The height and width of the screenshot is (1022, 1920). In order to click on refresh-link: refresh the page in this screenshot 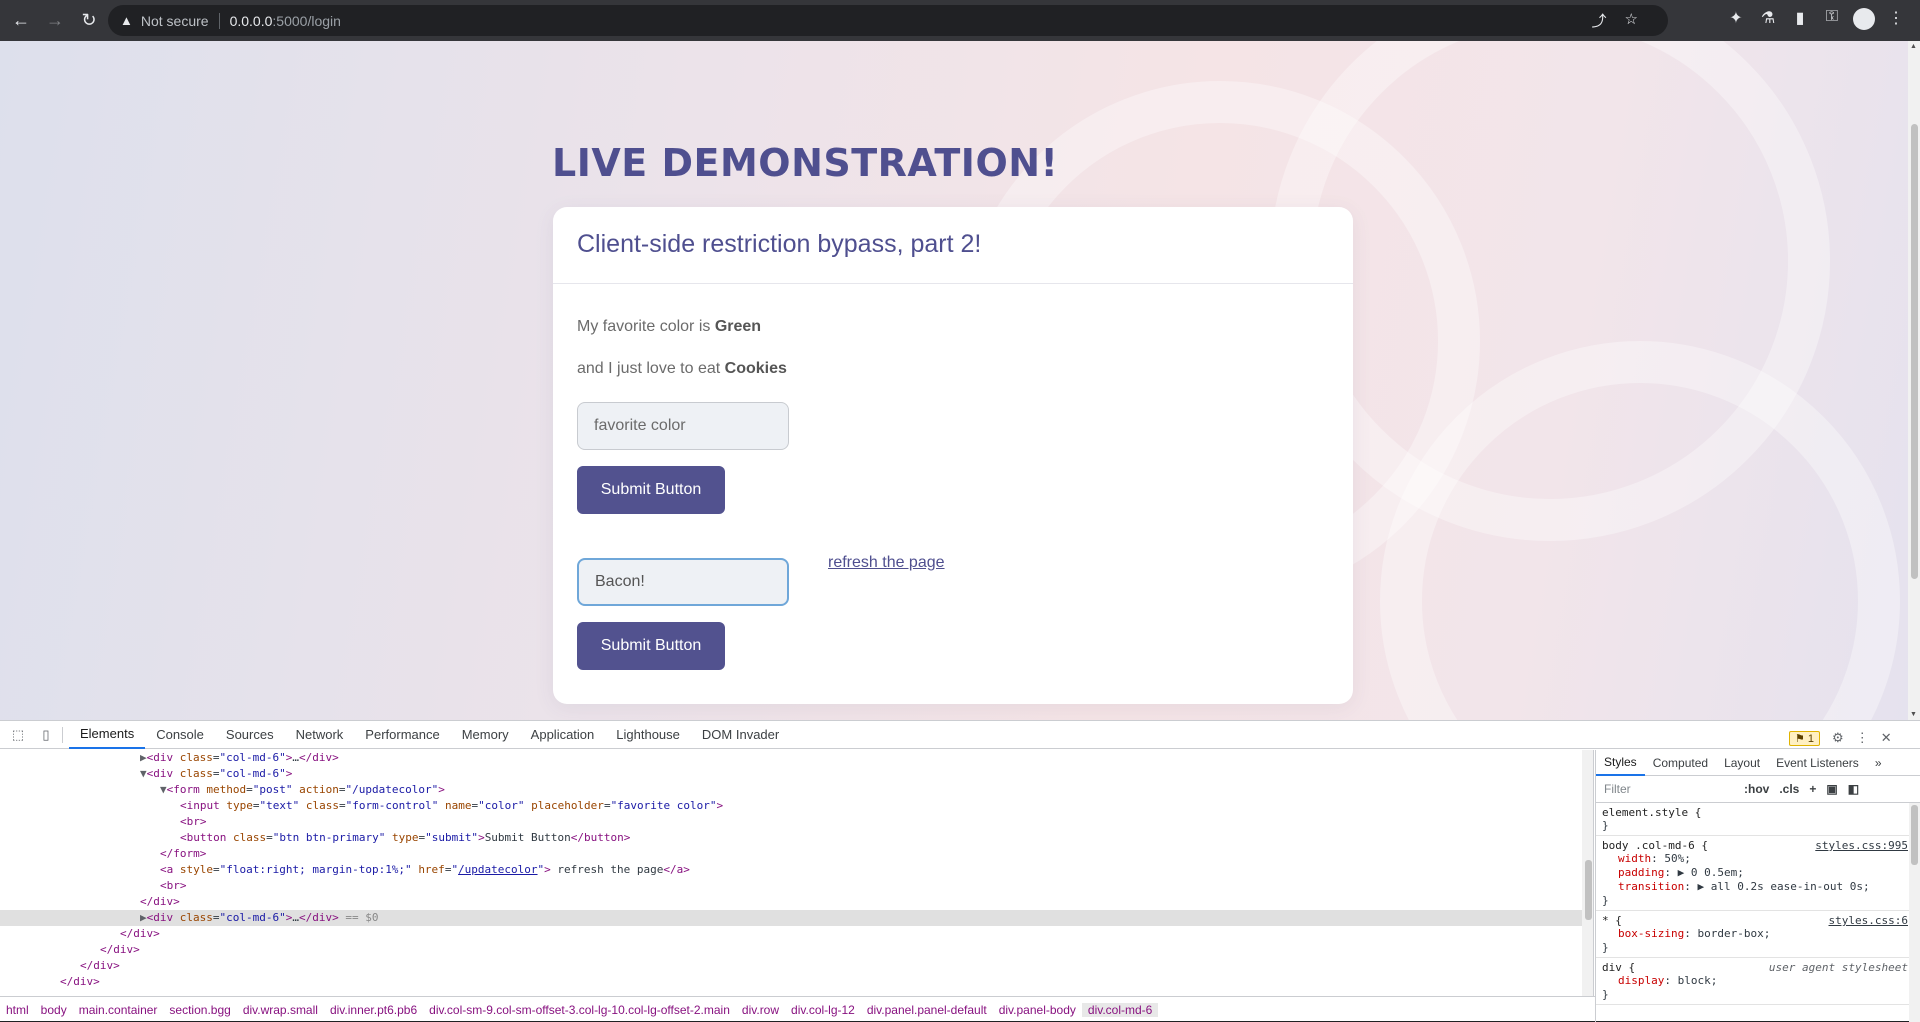, I will do `click(886, 563)`.